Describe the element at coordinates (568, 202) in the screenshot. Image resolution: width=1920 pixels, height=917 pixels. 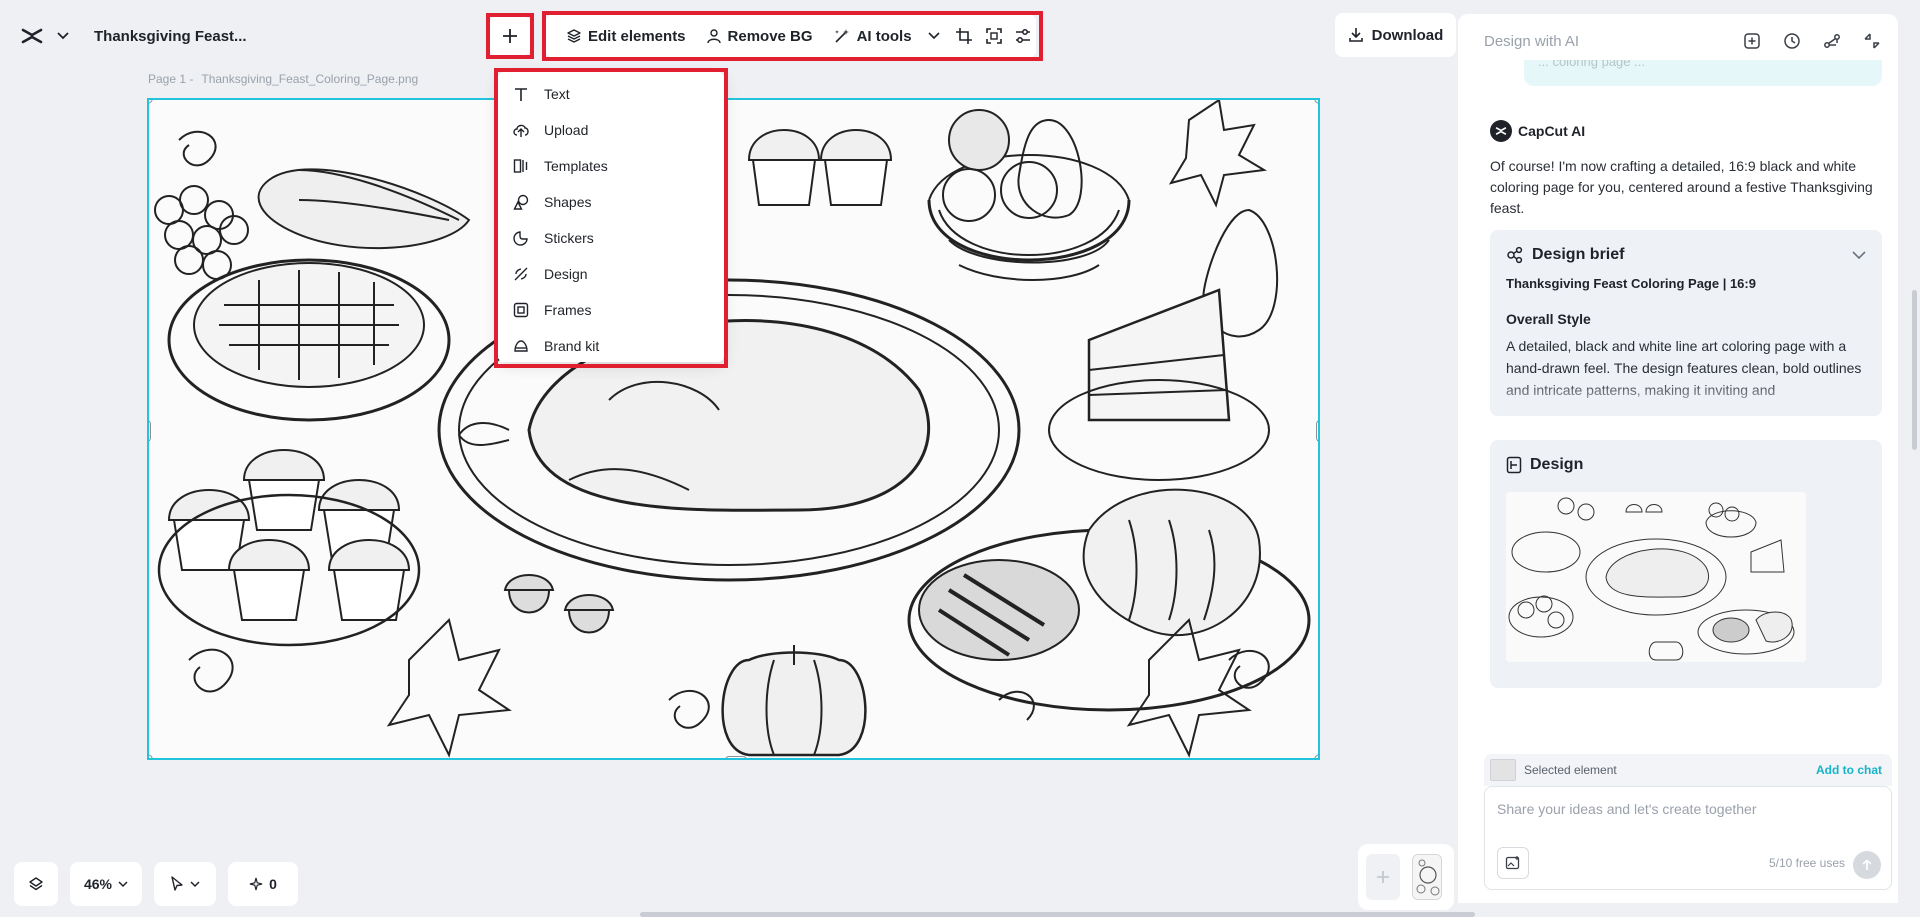
I see `menu-item-label: Shapes` at that location.